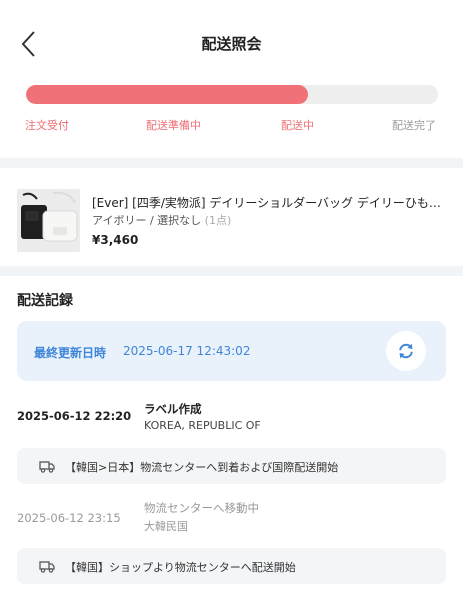  I want to click on last-updated-time: 2025-06-17 12:43:02, so click(187, 351).